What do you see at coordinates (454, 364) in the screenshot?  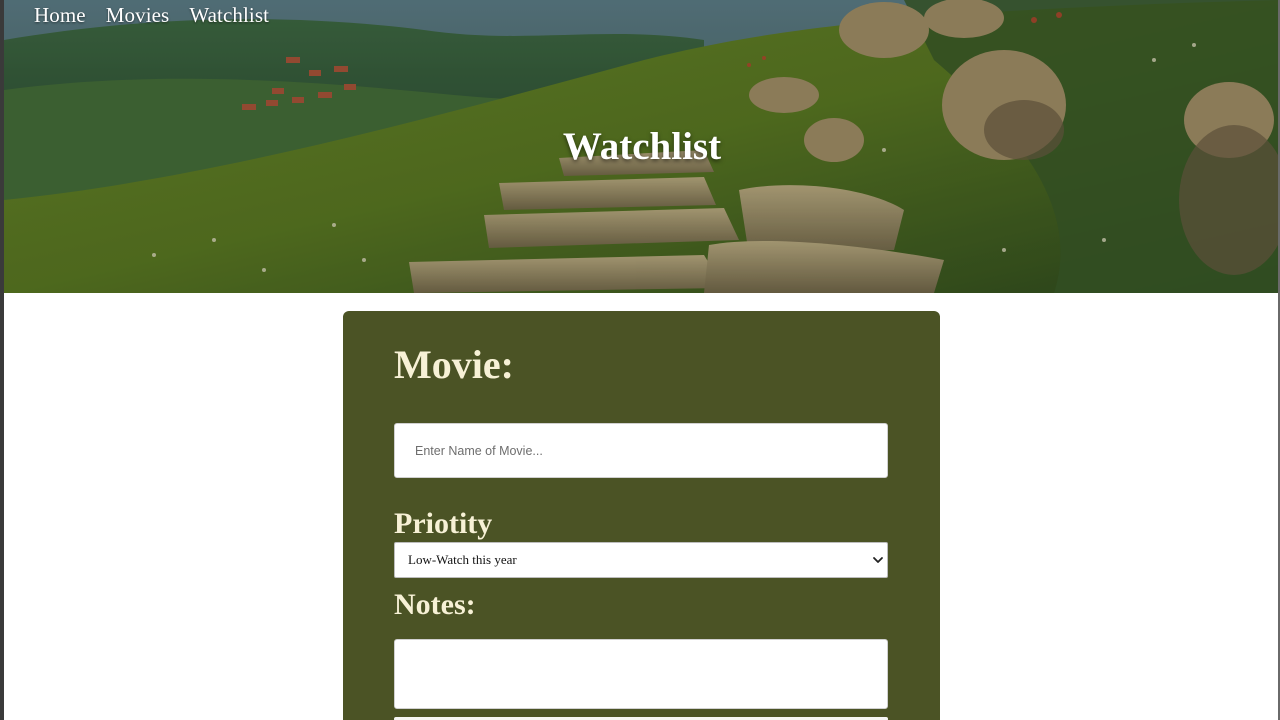 I see `movie-heading: Movie:` at bounding box center [454, 364].